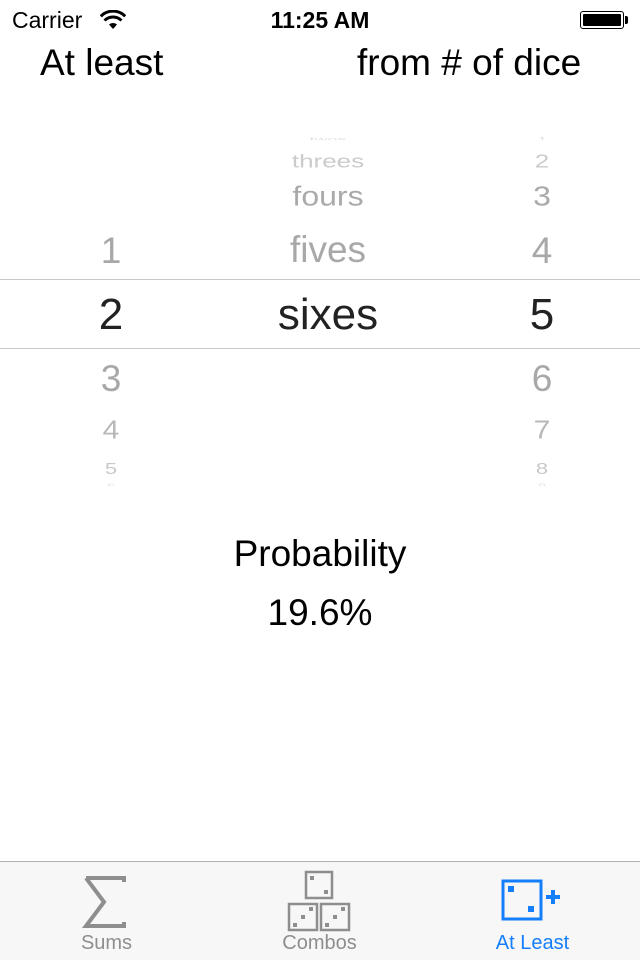 Image resolution: width=640 pixels, height=961 pixels. Describe the element at coordinates (319, 901) in the screenshot. I see `three-dice-icon` at that location.